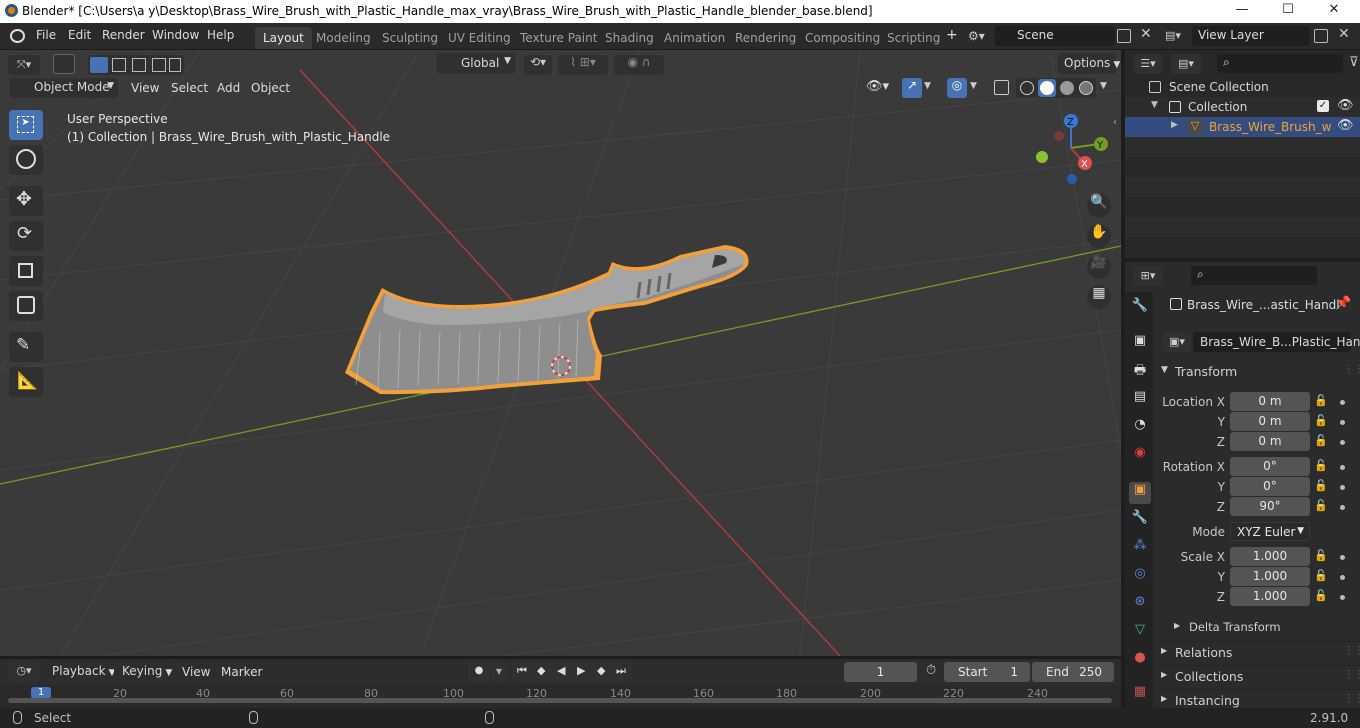 The image size is (1360, 728). What do you see at coordinates (1242, 127) in the screenshot?
I see `outliner-row-object: ▶ ▽ Brass_Wire_Brush_w 👁` at bounding box center [1242, 127].